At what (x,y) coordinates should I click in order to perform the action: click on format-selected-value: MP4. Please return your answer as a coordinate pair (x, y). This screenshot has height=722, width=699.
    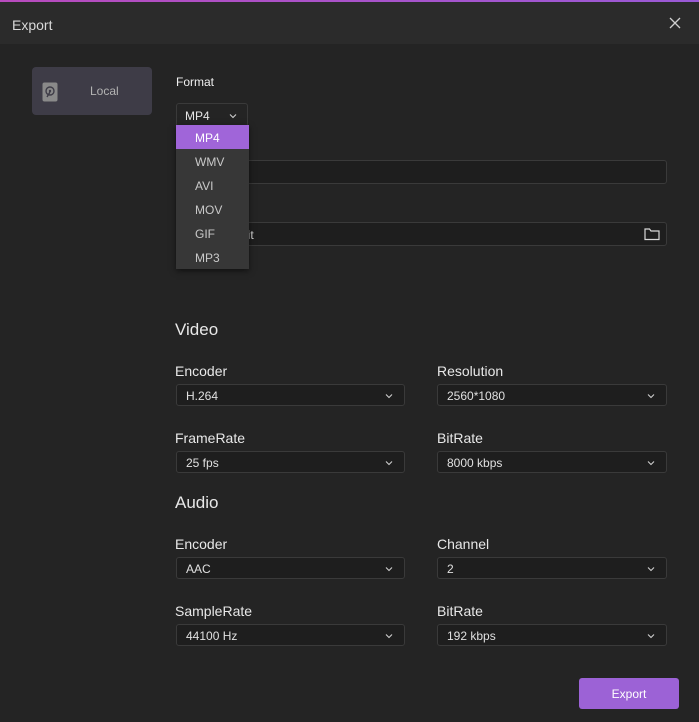
    Looking at the image, I should click on (197, 116).